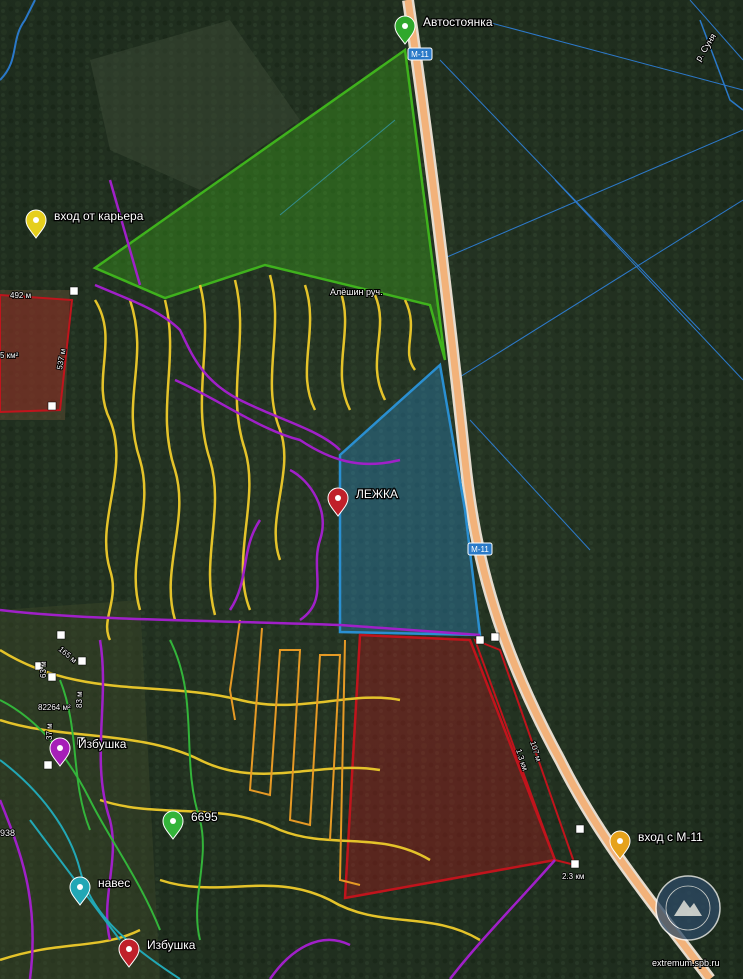  What do you see at coordinates (9, 355) in the screenshot?
I see `measure-5km2: 5 км²` at bounding box center [9, 355].